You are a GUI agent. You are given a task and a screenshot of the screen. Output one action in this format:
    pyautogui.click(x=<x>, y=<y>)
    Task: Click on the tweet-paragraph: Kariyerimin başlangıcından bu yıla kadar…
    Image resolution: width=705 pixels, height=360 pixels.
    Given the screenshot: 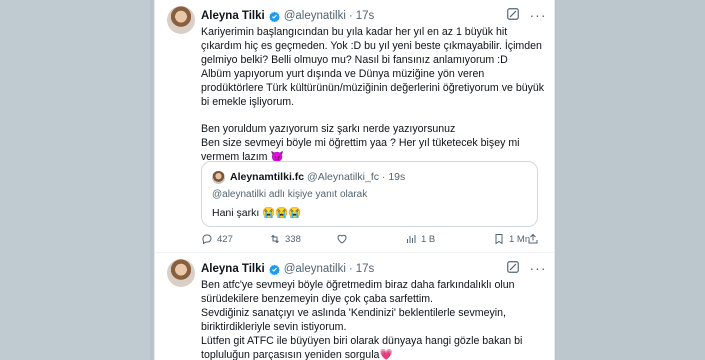 What is the action you would take?
    pyautogui.click(x=373, y=67)
    